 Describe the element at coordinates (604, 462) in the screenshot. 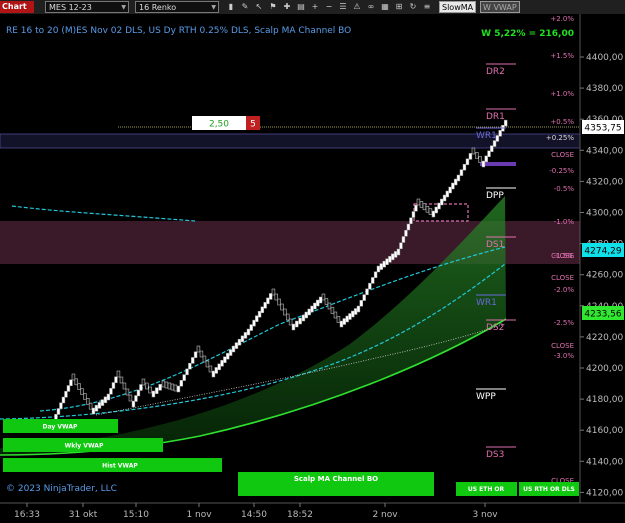

I see `price-tick-label: 4140,00` at that location.